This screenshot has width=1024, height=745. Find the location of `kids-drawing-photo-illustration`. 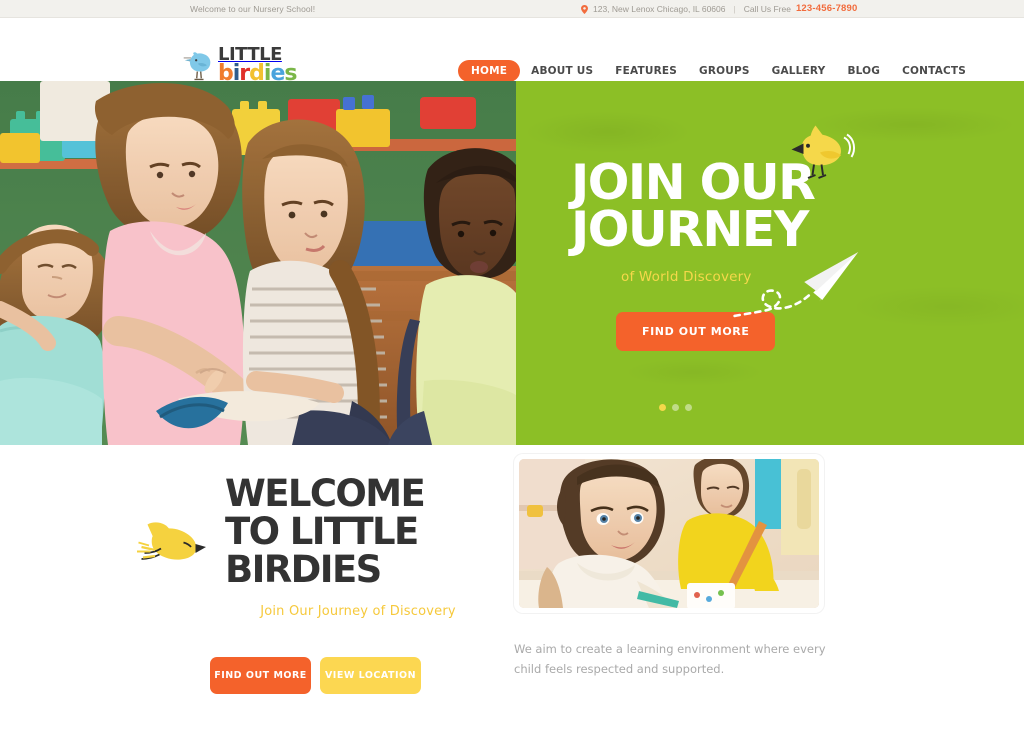

kids-drawing-photo-illustration is located at coordinates (669, 533).